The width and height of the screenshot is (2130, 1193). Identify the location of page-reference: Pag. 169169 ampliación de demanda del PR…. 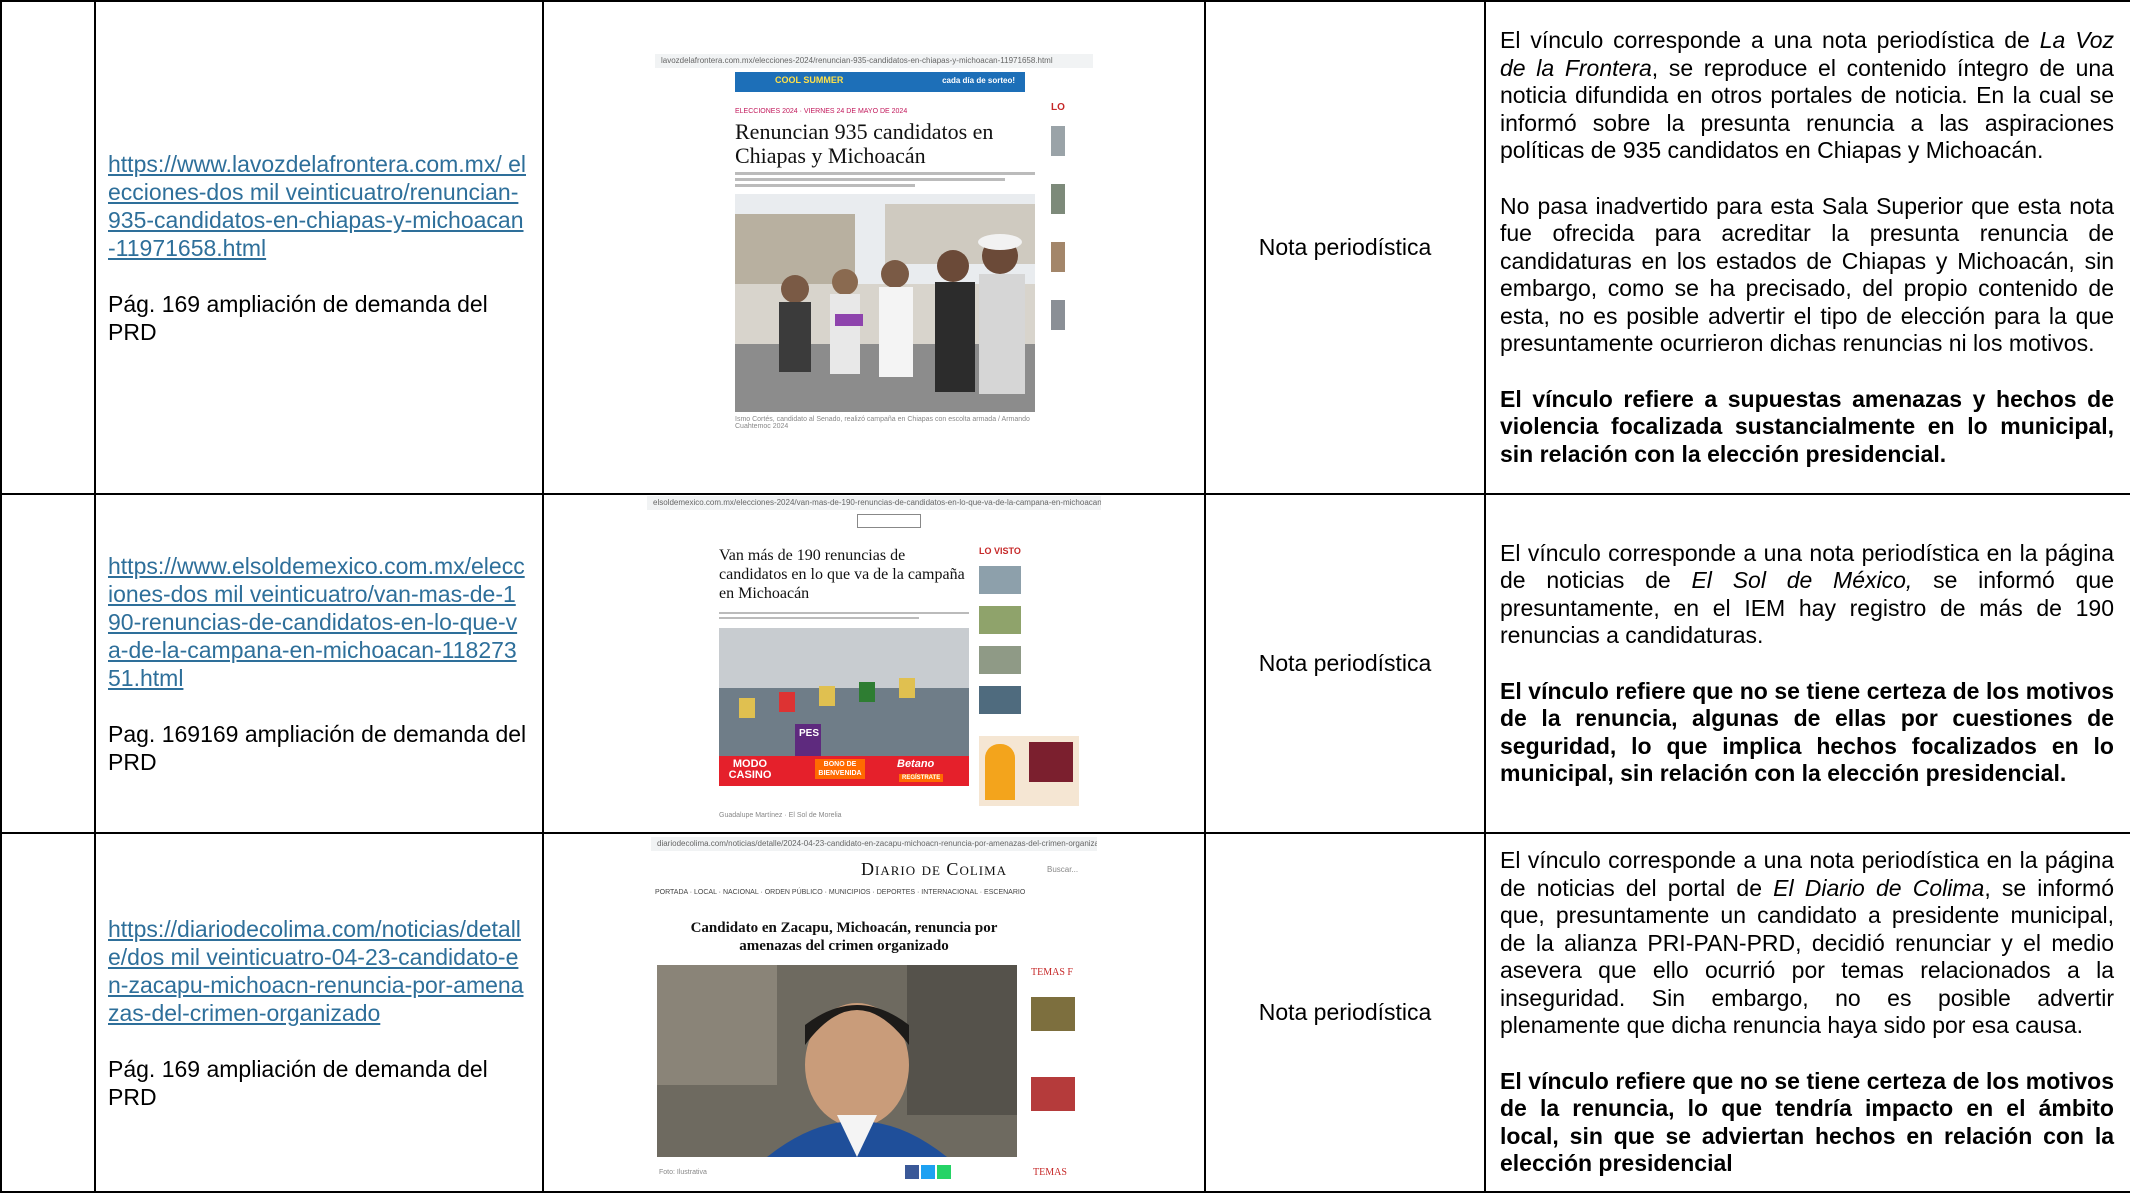
(317, 747).